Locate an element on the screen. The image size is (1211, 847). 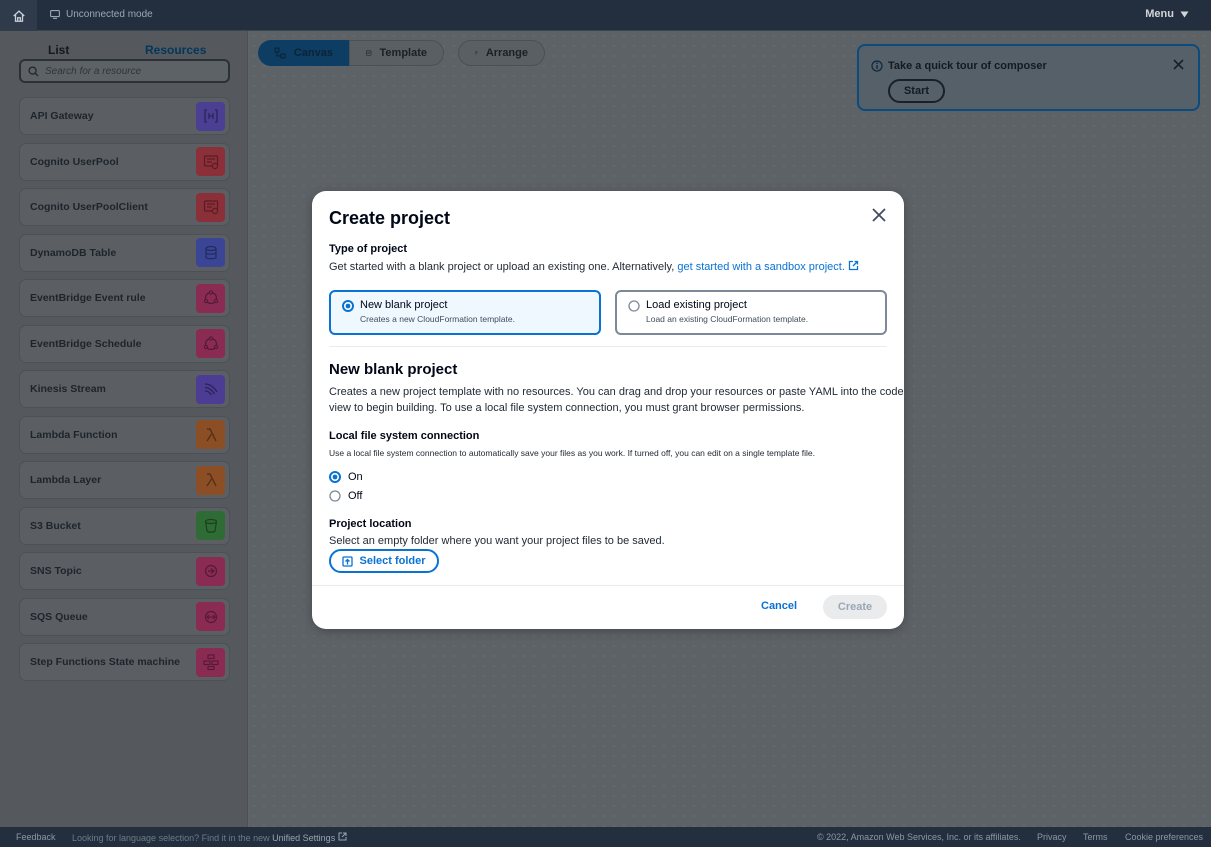
list-item: Kinesis Stream is located at coordinates (124, 389).